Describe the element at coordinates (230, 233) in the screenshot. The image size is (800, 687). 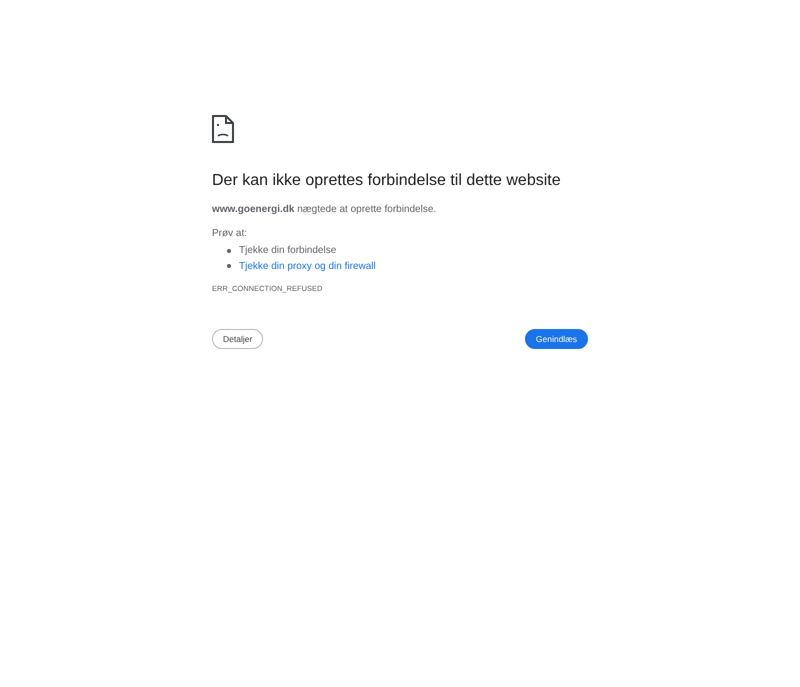
I see `suggestions-label: Prøv at:` at that location.